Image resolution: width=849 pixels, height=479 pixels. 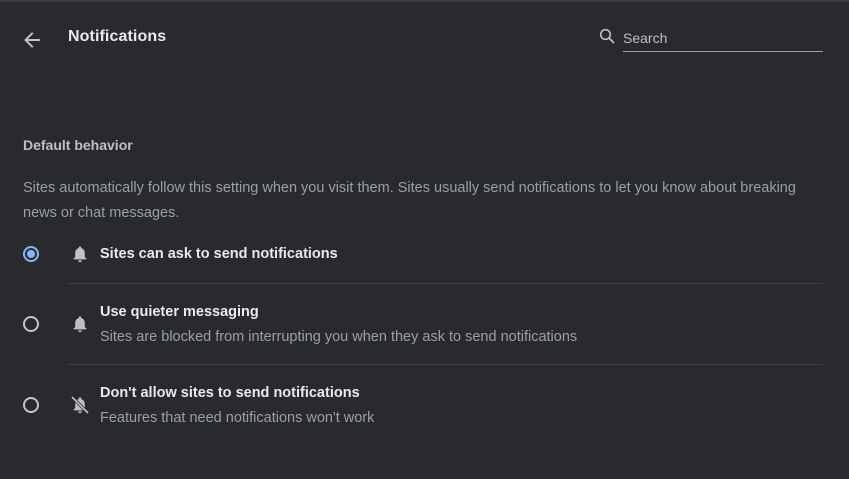 I want to click on bell-off-icon, so click(x=80, y=405).